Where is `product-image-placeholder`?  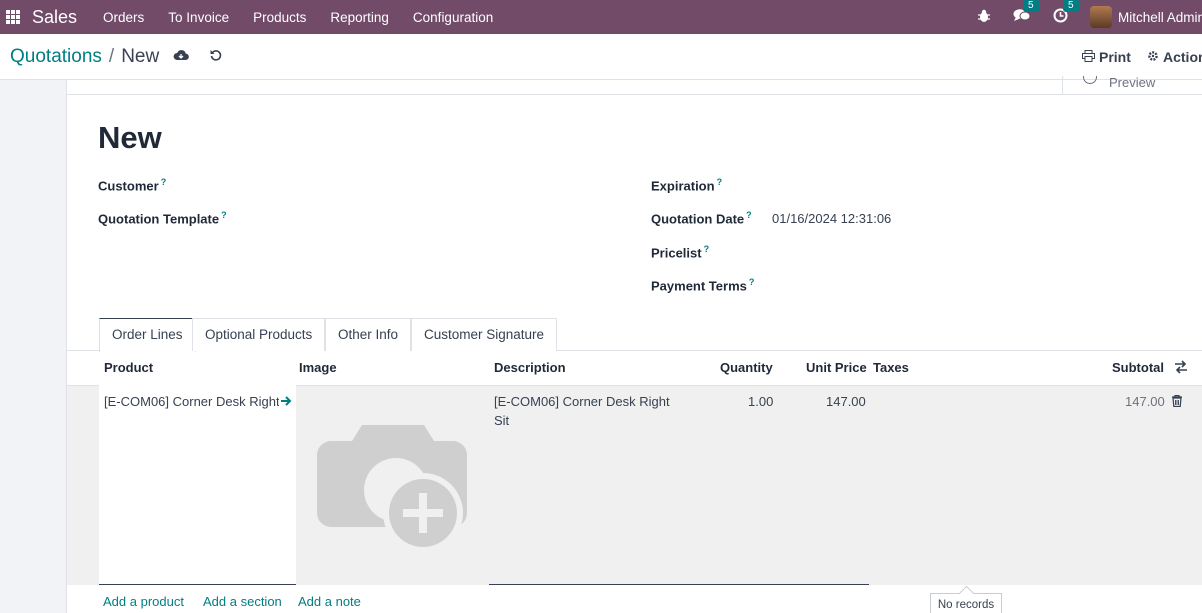 product-image-placeholder is located at coordinates (392, 491).